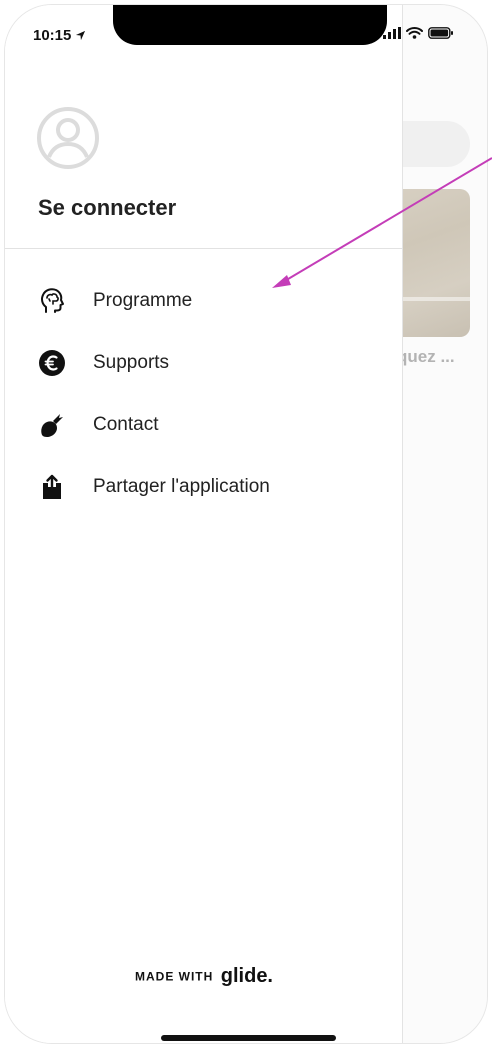  What do you see at coordinates (250, 25) in the screenshot?
I see `device-notch` at bounding box center [250, 25].